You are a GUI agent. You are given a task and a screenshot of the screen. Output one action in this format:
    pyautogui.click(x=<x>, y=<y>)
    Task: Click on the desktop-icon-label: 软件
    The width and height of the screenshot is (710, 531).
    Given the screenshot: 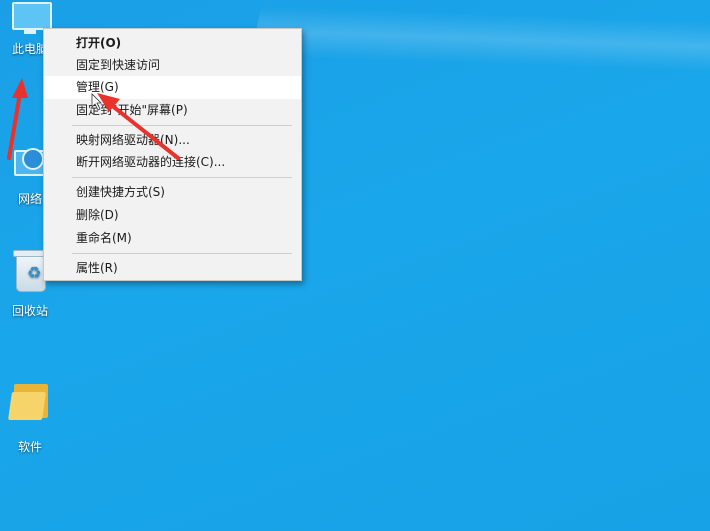 What is the action you would take?
    pyautogui.click(x=29, y=447)
    